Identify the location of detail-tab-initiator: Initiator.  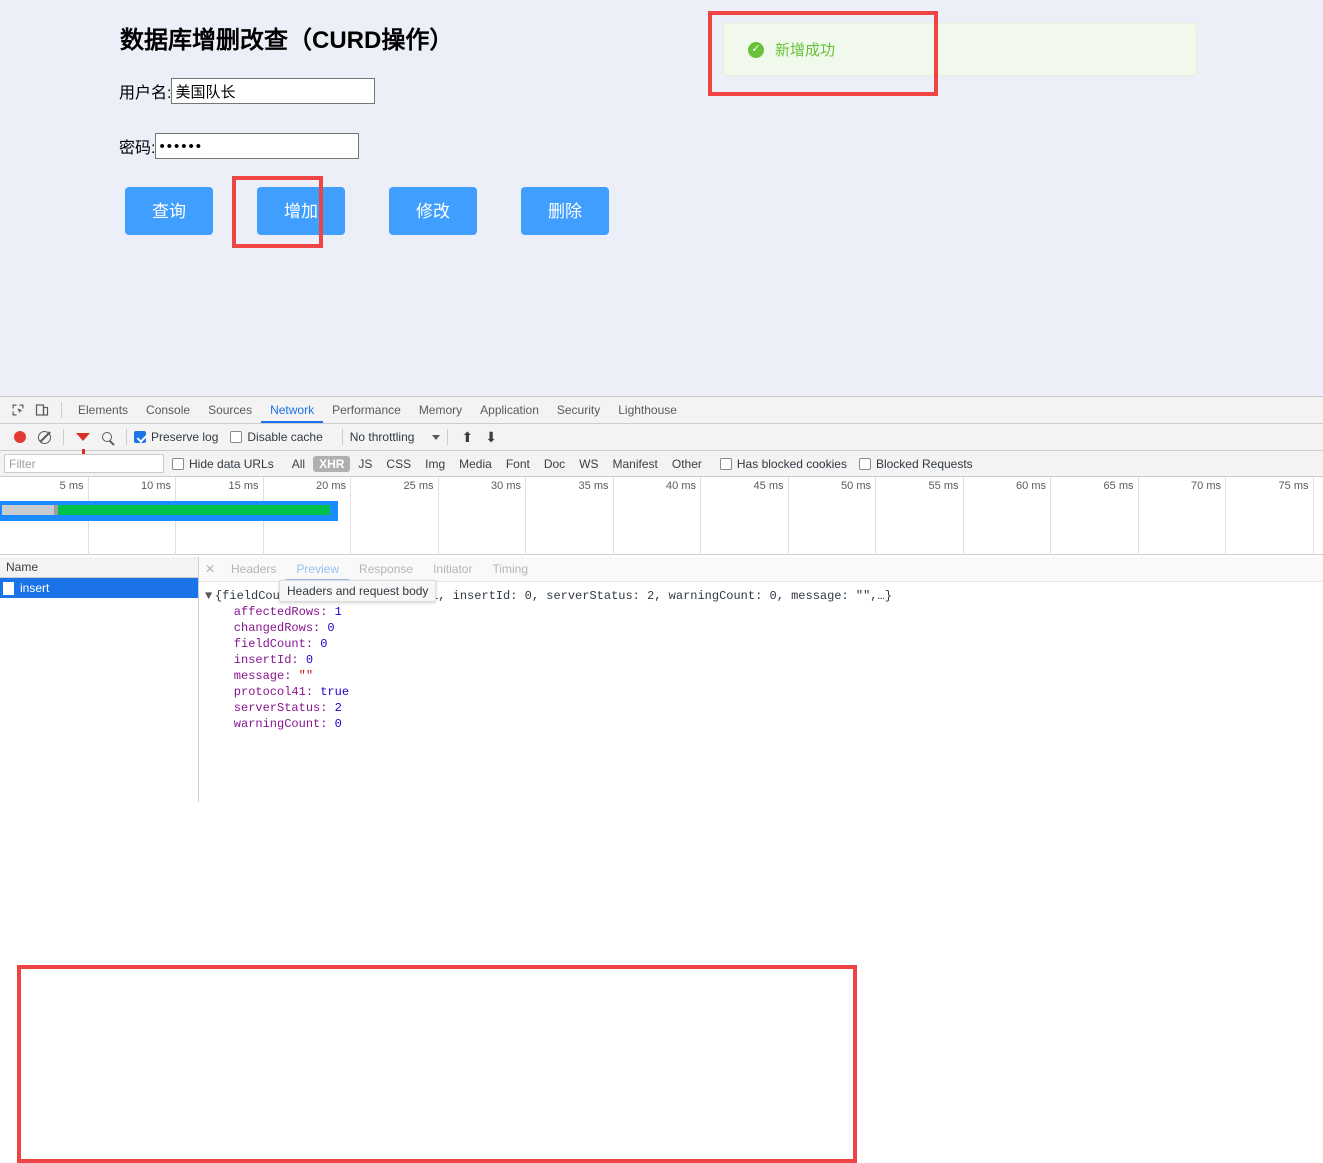
(452, 569).